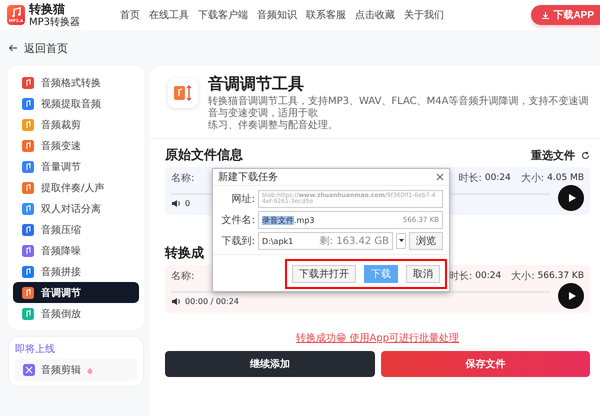 This screenshot has width=600, height=416. I want to click on download-icon, so click(545, 15).